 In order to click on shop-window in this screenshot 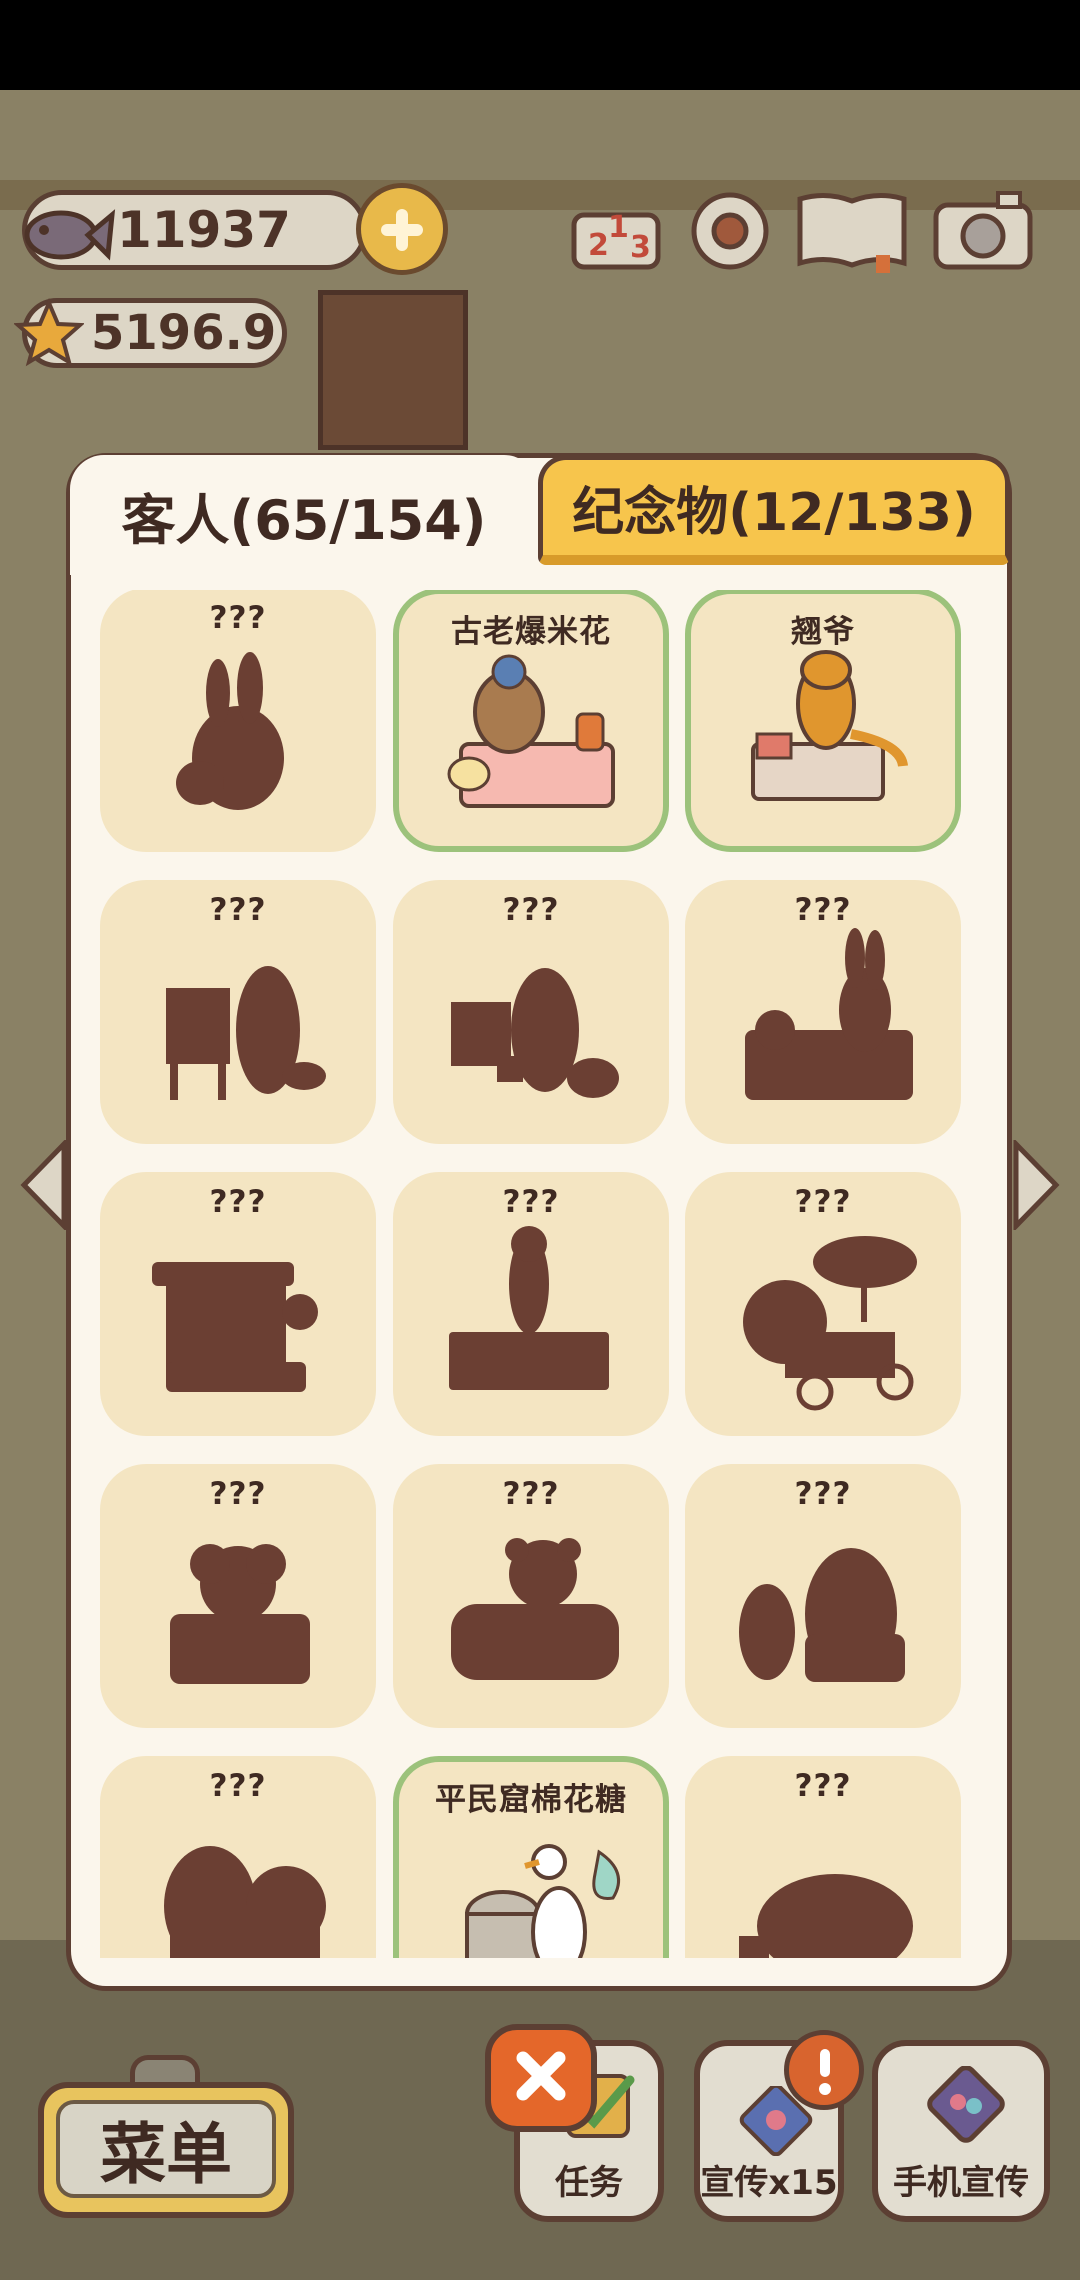, I will do `click(393, 370)`.